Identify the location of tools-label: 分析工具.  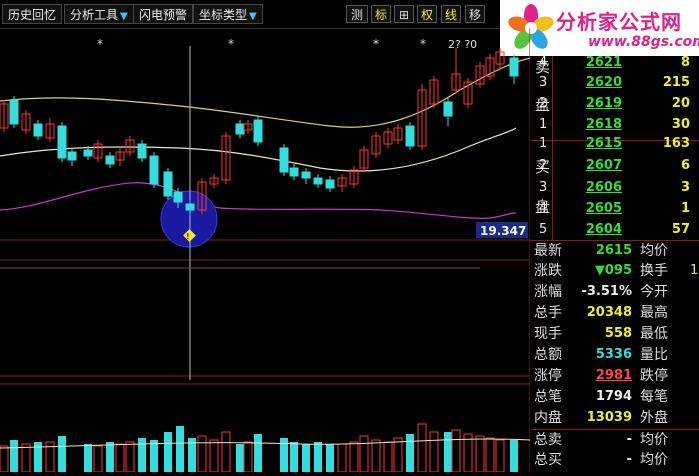
(94, 15).